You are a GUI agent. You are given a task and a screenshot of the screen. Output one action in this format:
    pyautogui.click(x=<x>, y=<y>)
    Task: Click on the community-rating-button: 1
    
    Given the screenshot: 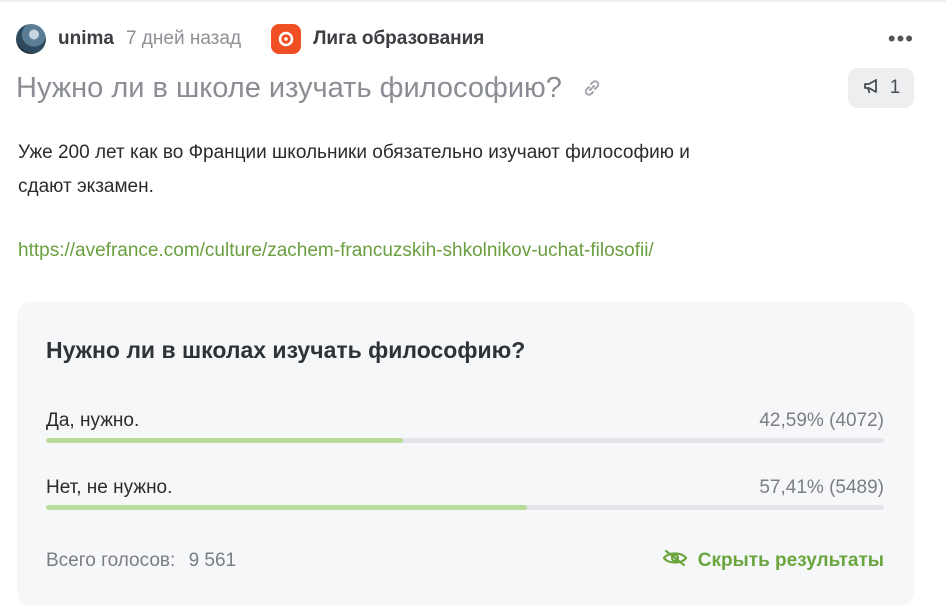 What is the action you would take?
    pyautogui.click(x=881, y=88)
    